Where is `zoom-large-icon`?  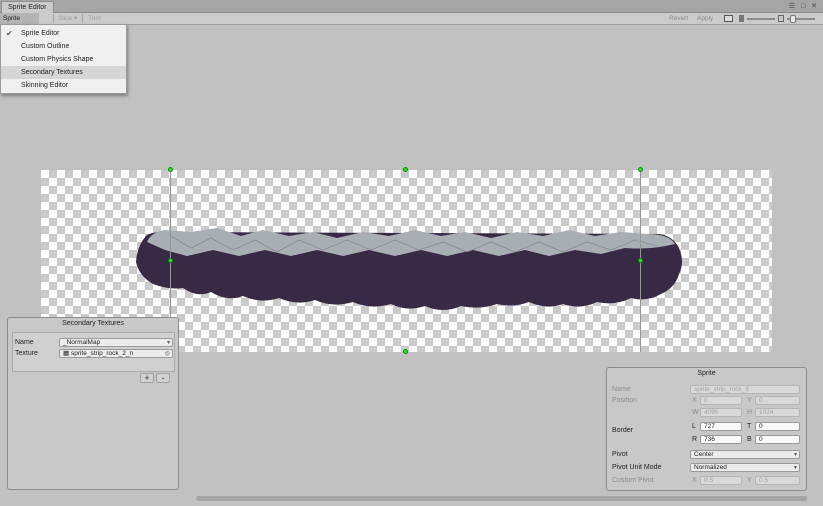
zoom-large-icon is located at coordinates (781, 18).